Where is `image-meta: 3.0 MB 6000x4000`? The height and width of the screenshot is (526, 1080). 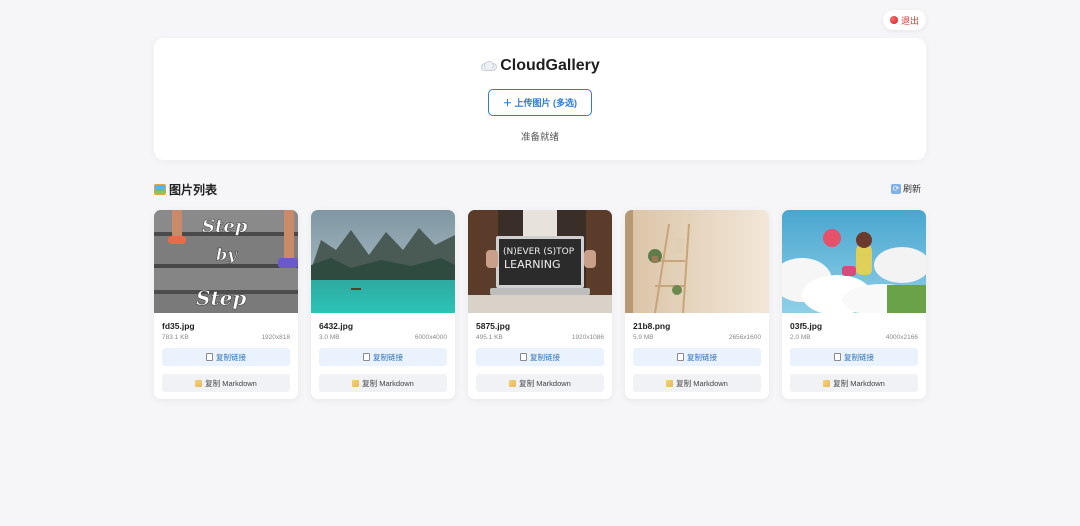
image-meta: 3.0 MB 6000x4000 is located at coordinates (383, 337).